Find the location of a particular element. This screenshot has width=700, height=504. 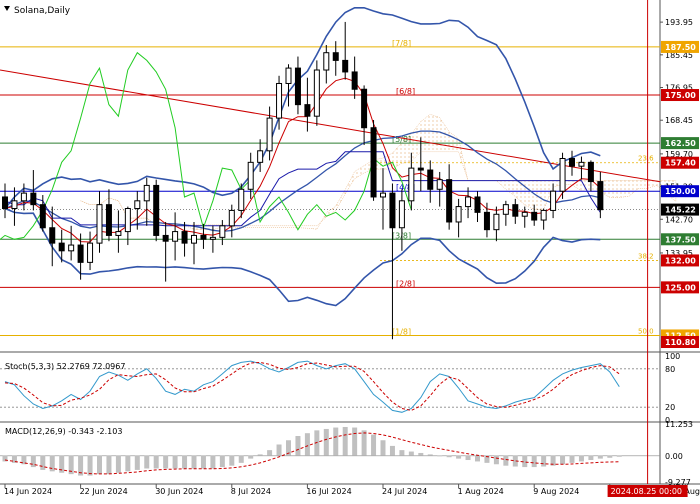

price-tick-label: 142.70 is located at coordinates (679, 219).